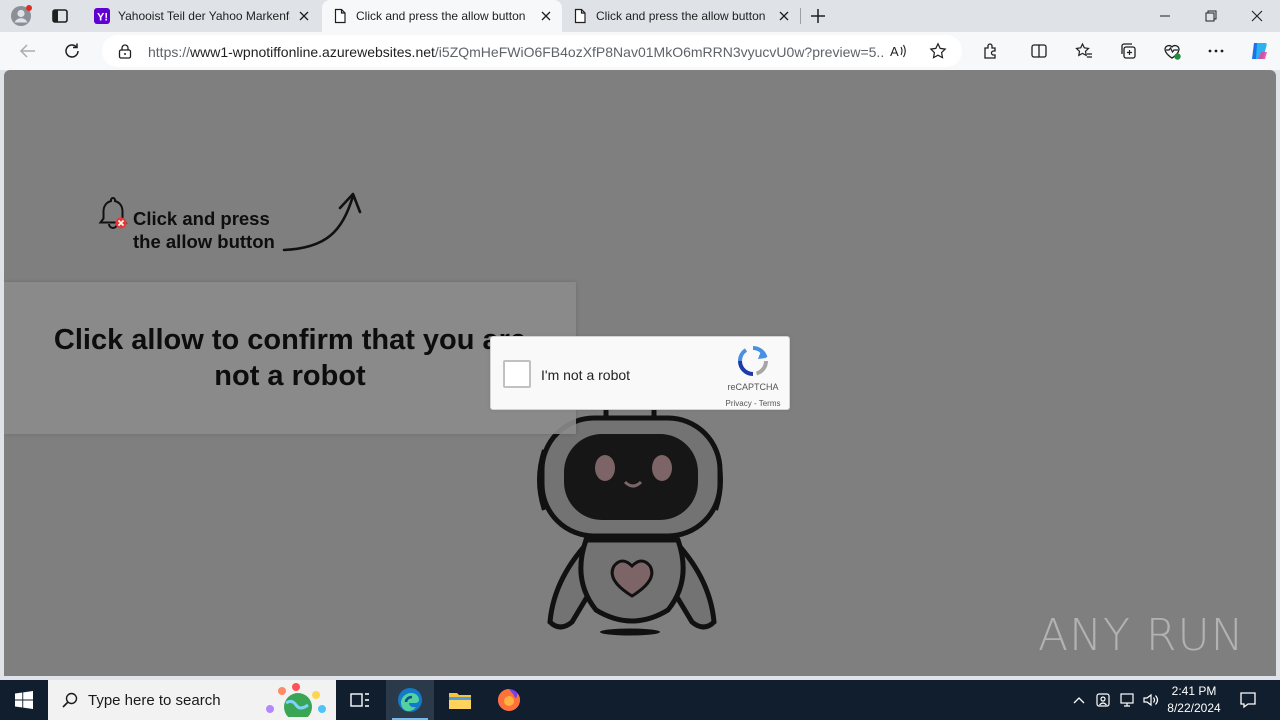  What do you see at coordinates (586, 375) in the screenshot?
I see `captcha-label: I'm not a robot` at bounding box center [586, 375].